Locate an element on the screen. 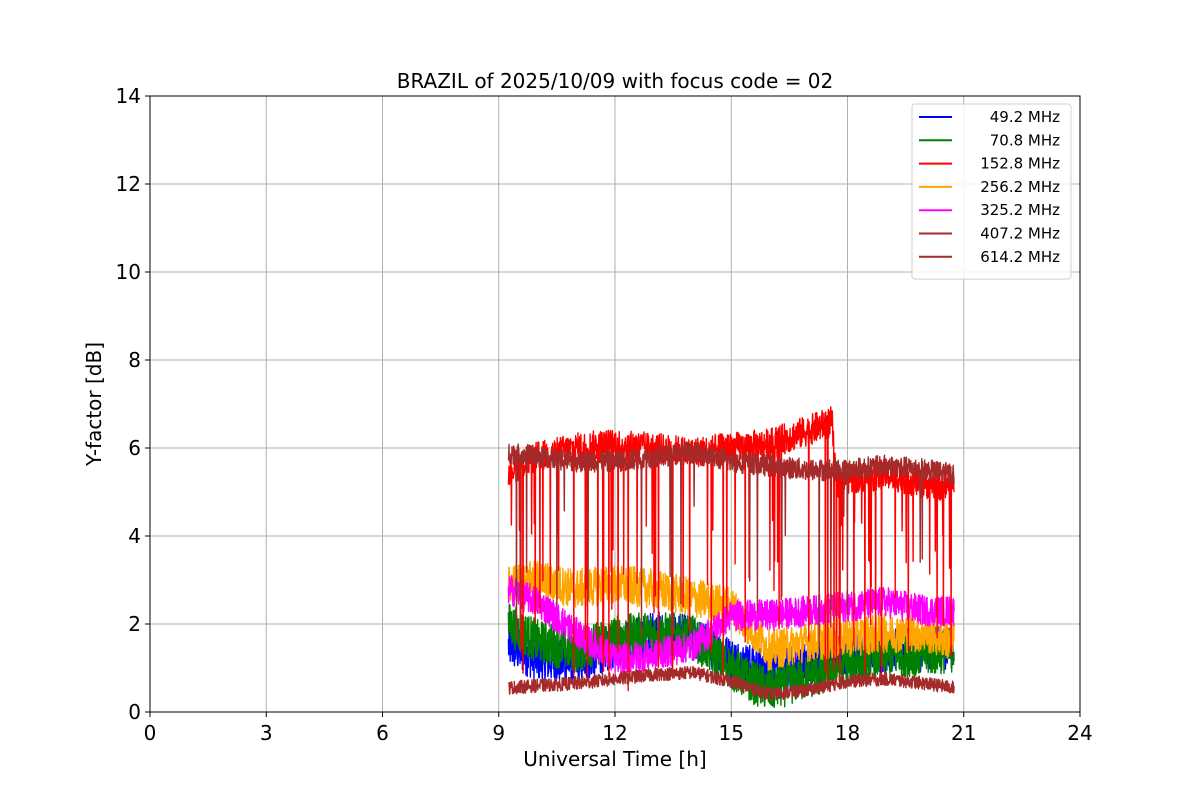  legend-label: 614.2 MHz is located at coordinates (1020, 257).